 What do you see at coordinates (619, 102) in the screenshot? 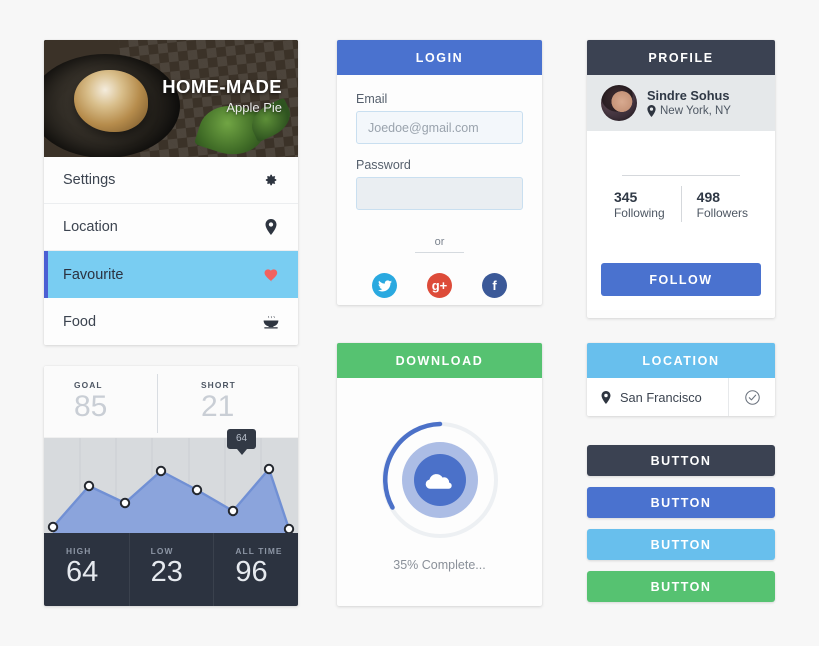
I see `avatar` at bounding box center [619, 102].